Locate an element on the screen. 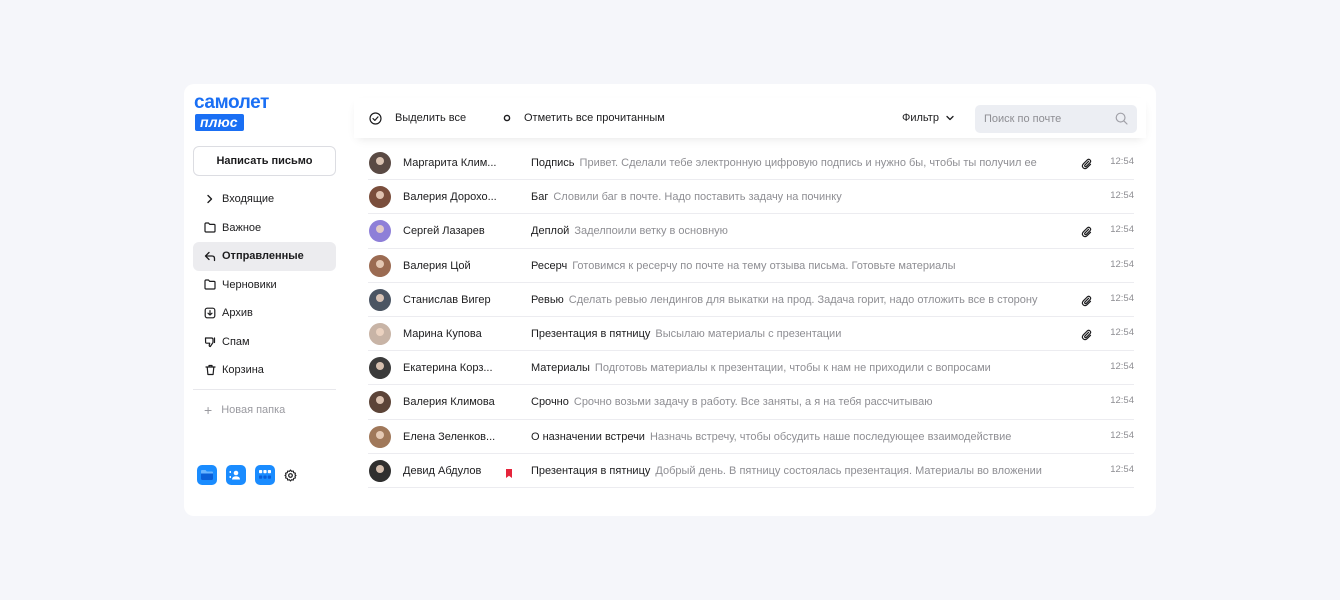 The image size is (1340, 600). filter-label: Фильтр is located at coordinates (920, 118).